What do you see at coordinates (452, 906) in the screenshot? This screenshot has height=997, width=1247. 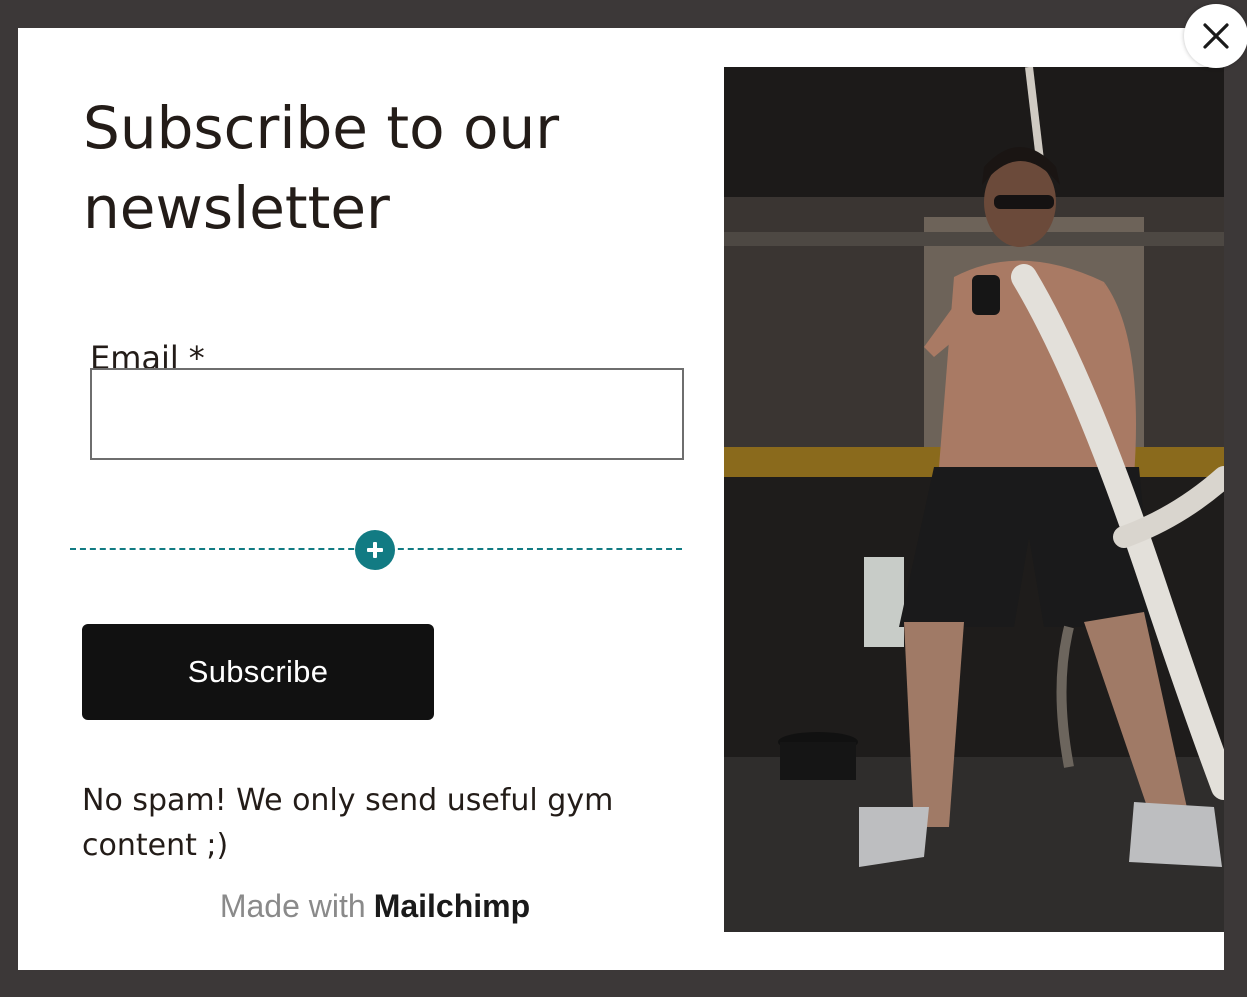 I see `mailchimp-brand: Mailchimp` at bounding box center [452, 906].